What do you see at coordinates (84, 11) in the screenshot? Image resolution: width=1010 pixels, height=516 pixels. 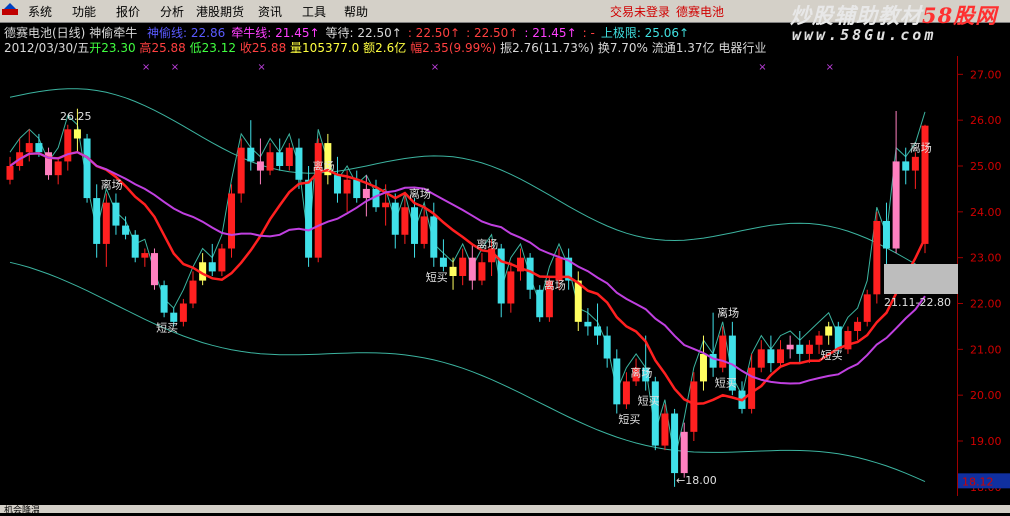 I see `menu-function: 功能` at bounding box center [84, 11].